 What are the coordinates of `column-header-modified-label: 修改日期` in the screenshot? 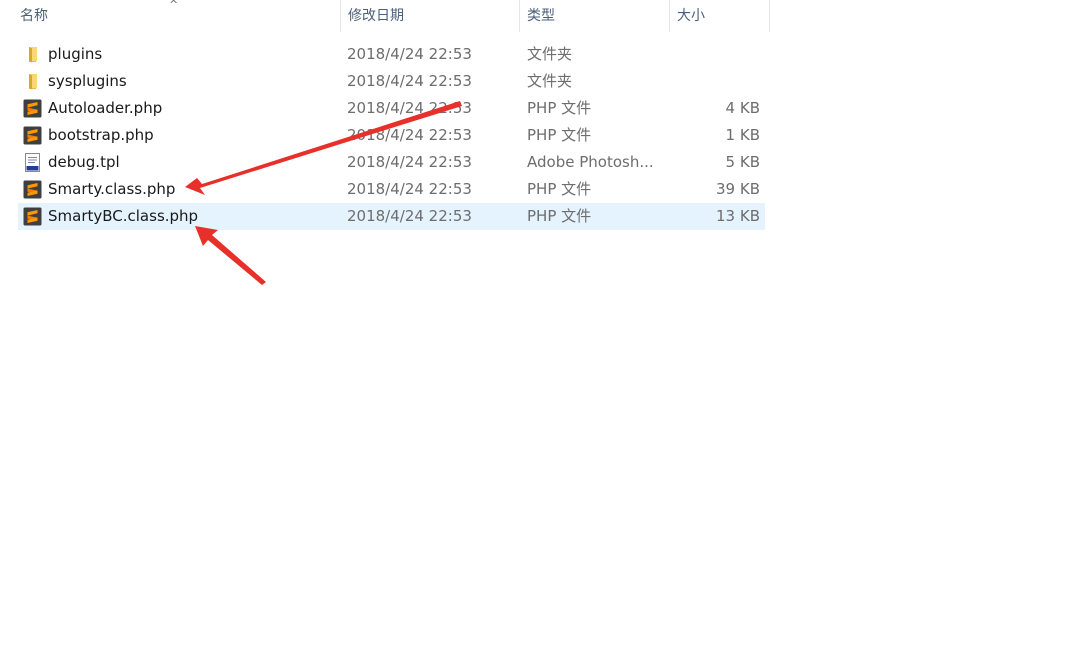 It's located at (376, 16).